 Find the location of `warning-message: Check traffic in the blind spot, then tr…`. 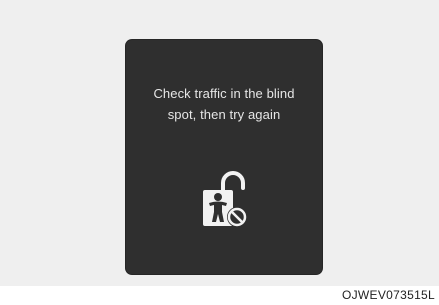

warning-message: Check traffic in the blind spot, then tr… is located at coordinates (224, 104).